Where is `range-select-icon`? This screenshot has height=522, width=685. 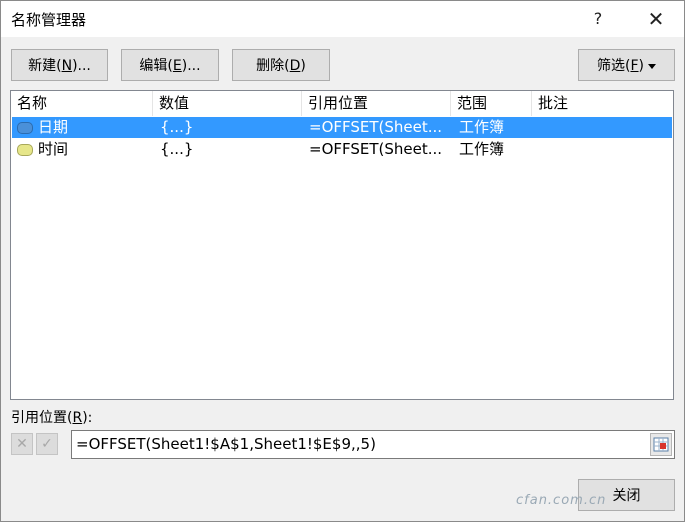
range-select-icon is located at coordinates (661, 444).